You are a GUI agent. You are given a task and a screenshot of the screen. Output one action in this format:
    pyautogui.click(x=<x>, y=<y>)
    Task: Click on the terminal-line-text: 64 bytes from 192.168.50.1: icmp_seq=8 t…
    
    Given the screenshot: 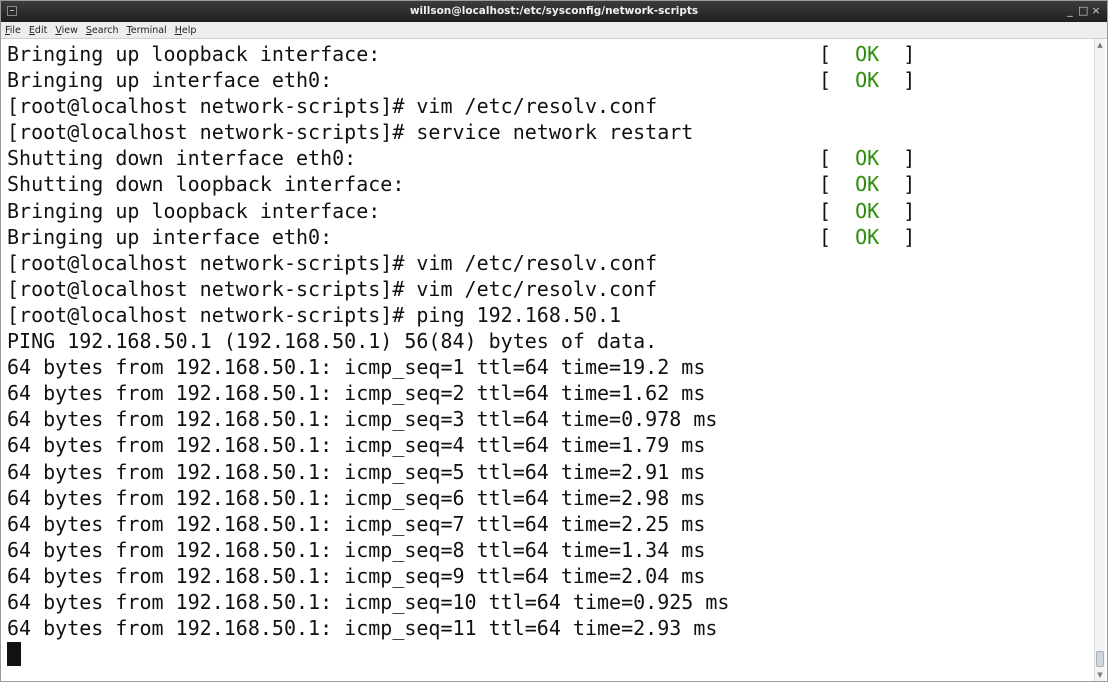 What is the action you would take?
    pyautogui.click(x=356, y=549)
    